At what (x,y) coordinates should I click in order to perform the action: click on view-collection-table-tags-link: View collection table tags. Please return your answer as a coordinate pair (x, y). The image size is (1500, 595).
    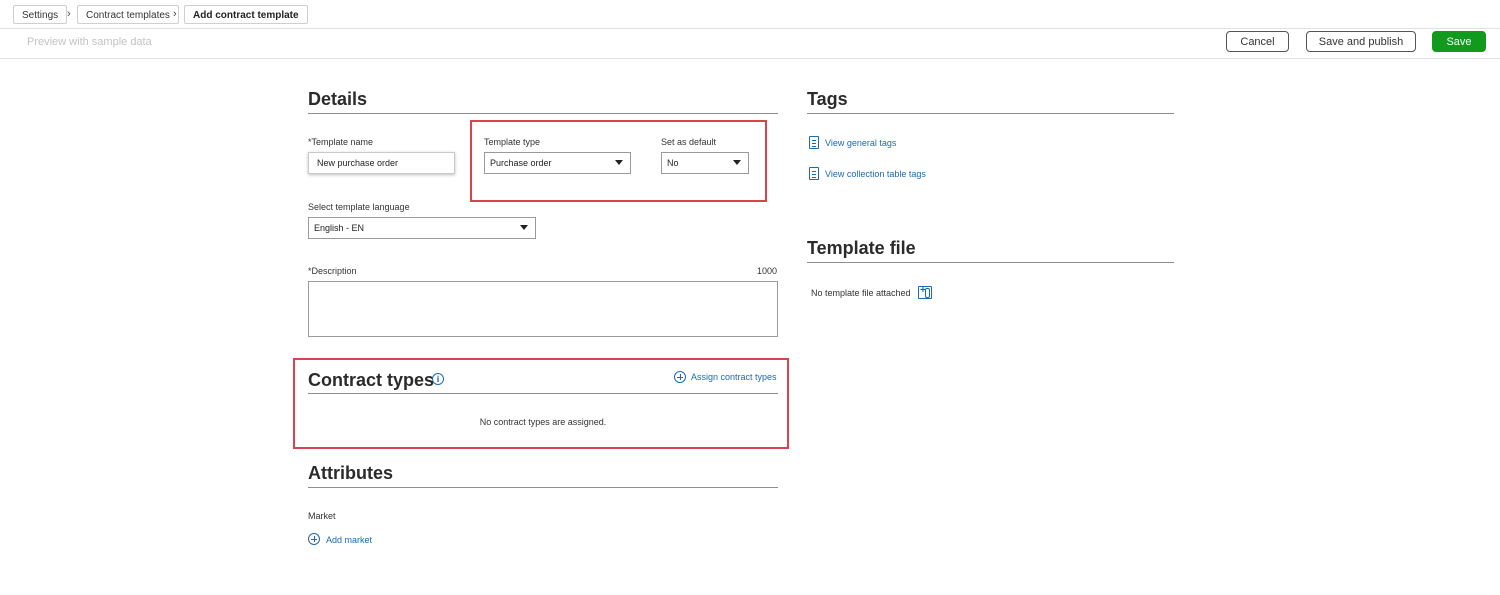
    Looking at the image, I should click on (875, 174).